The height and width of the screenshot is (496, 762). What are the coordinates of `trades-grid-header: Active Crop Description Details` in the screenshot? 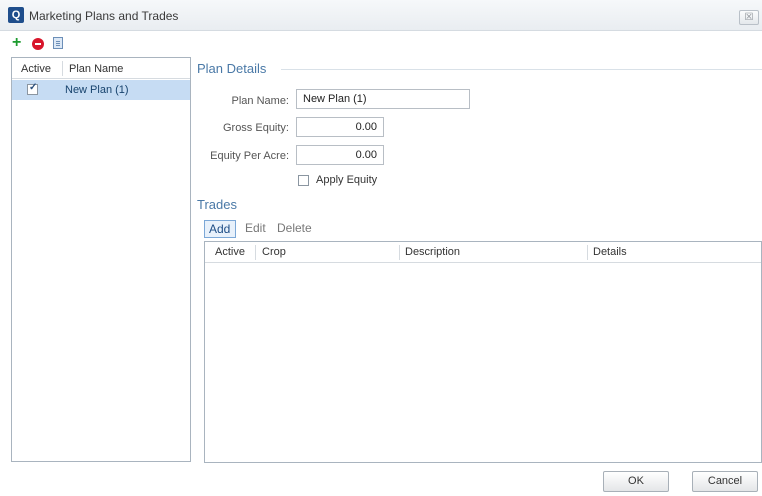 It's located at (483, 252).